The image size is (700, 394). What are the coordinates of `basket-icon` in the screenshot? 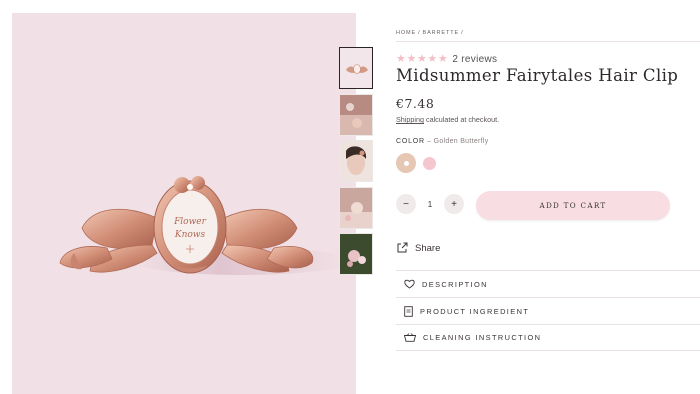 It's located at (410, 337).